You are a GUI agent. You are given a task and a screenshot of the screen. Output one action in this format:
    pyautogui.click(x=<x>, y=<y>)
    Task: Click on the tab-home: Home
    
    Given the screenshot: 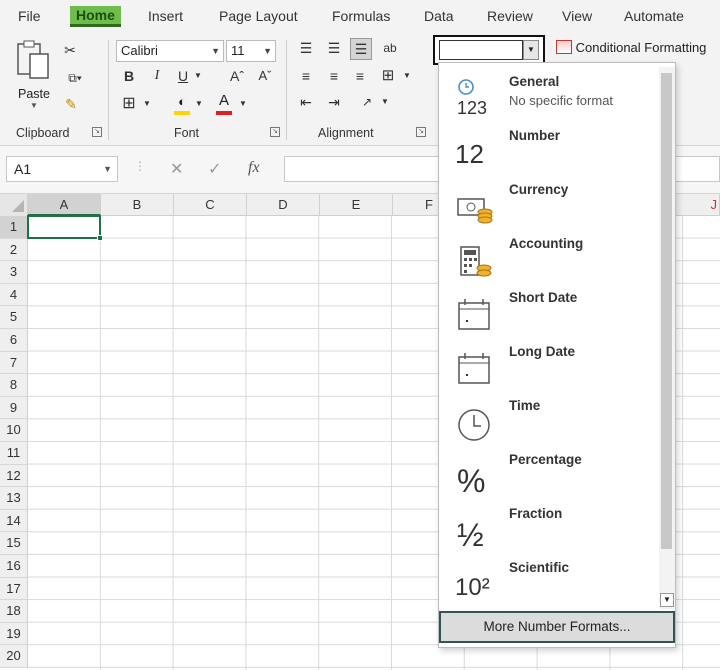 What is the action you would take?
    pyautogui.click(x=95, y=16)
    